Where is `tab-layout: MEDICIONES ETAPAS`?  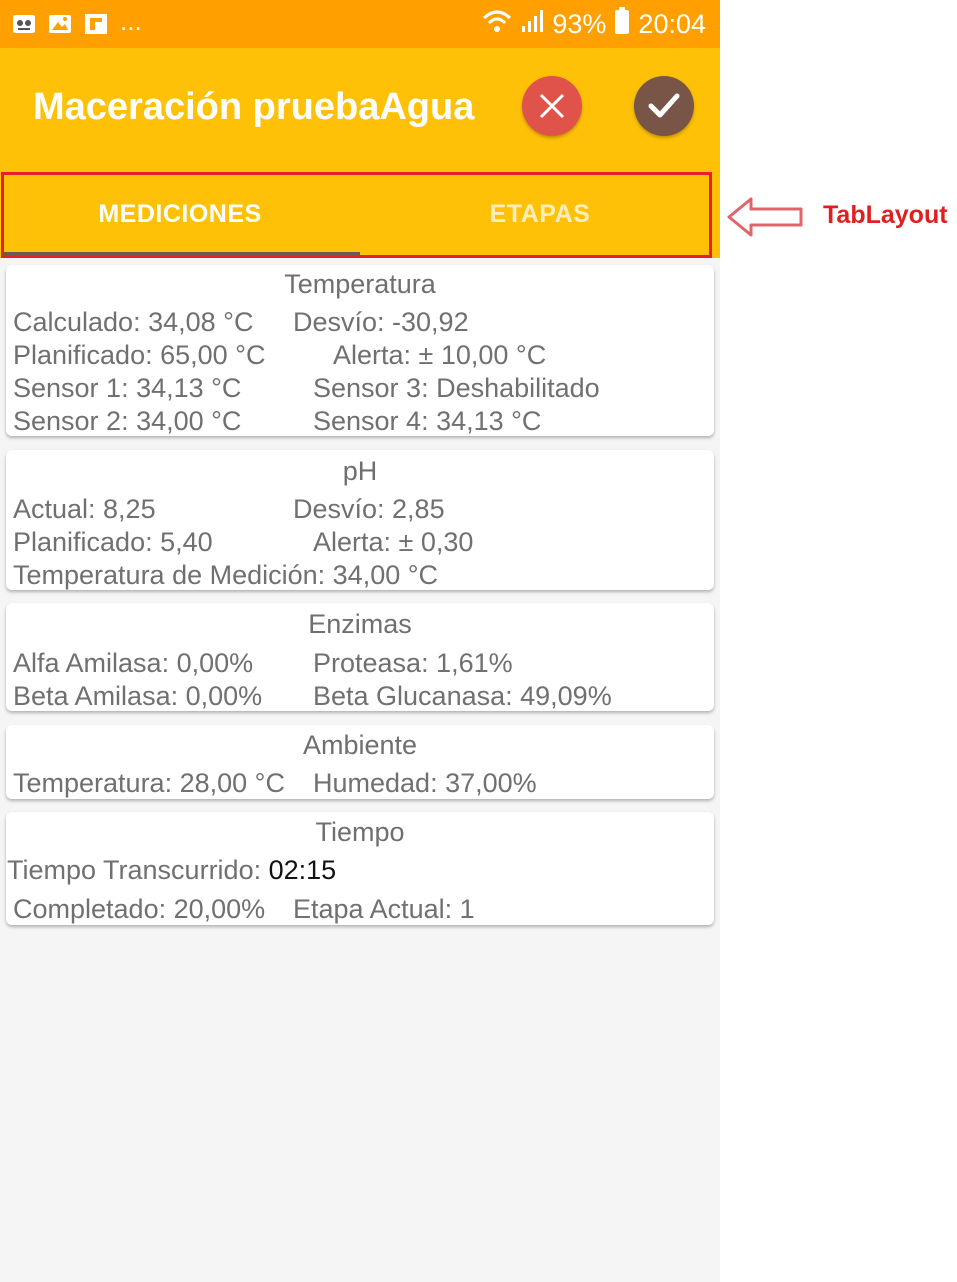
tab-layout: MEDICIONES ETAPAS is located at coordinates (360, 214).